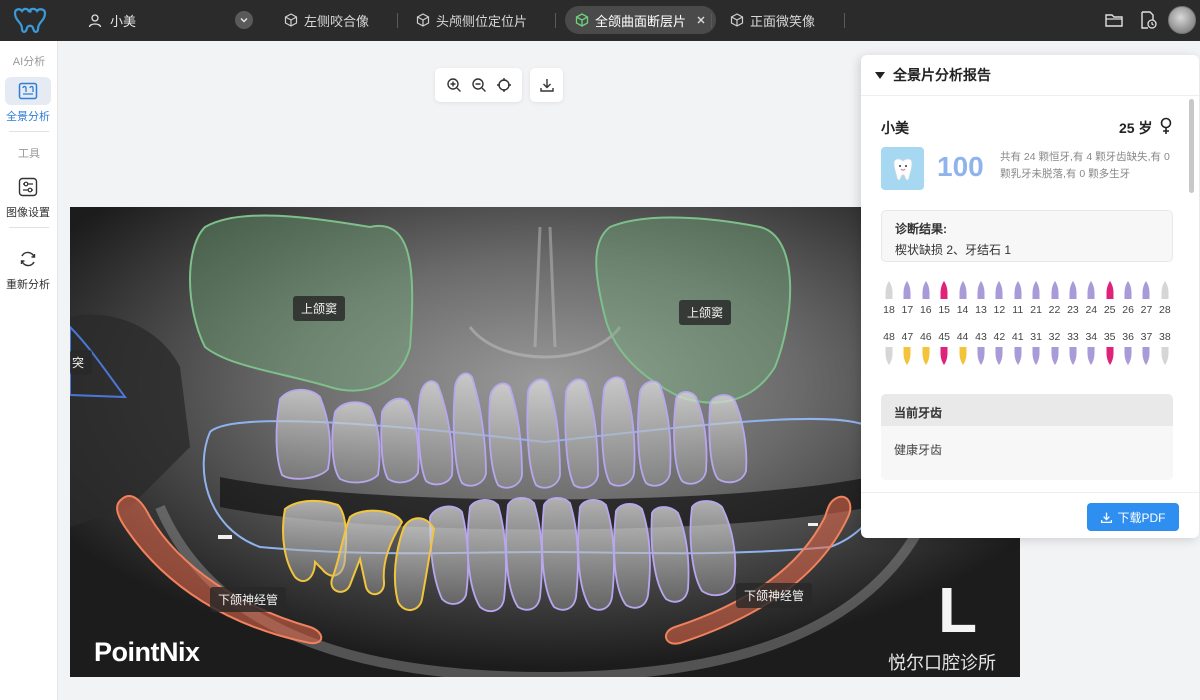 Image resolution: width=1200 pixels, height=700 pixels. I want to click on app-logo-icon, so click(30, 21).